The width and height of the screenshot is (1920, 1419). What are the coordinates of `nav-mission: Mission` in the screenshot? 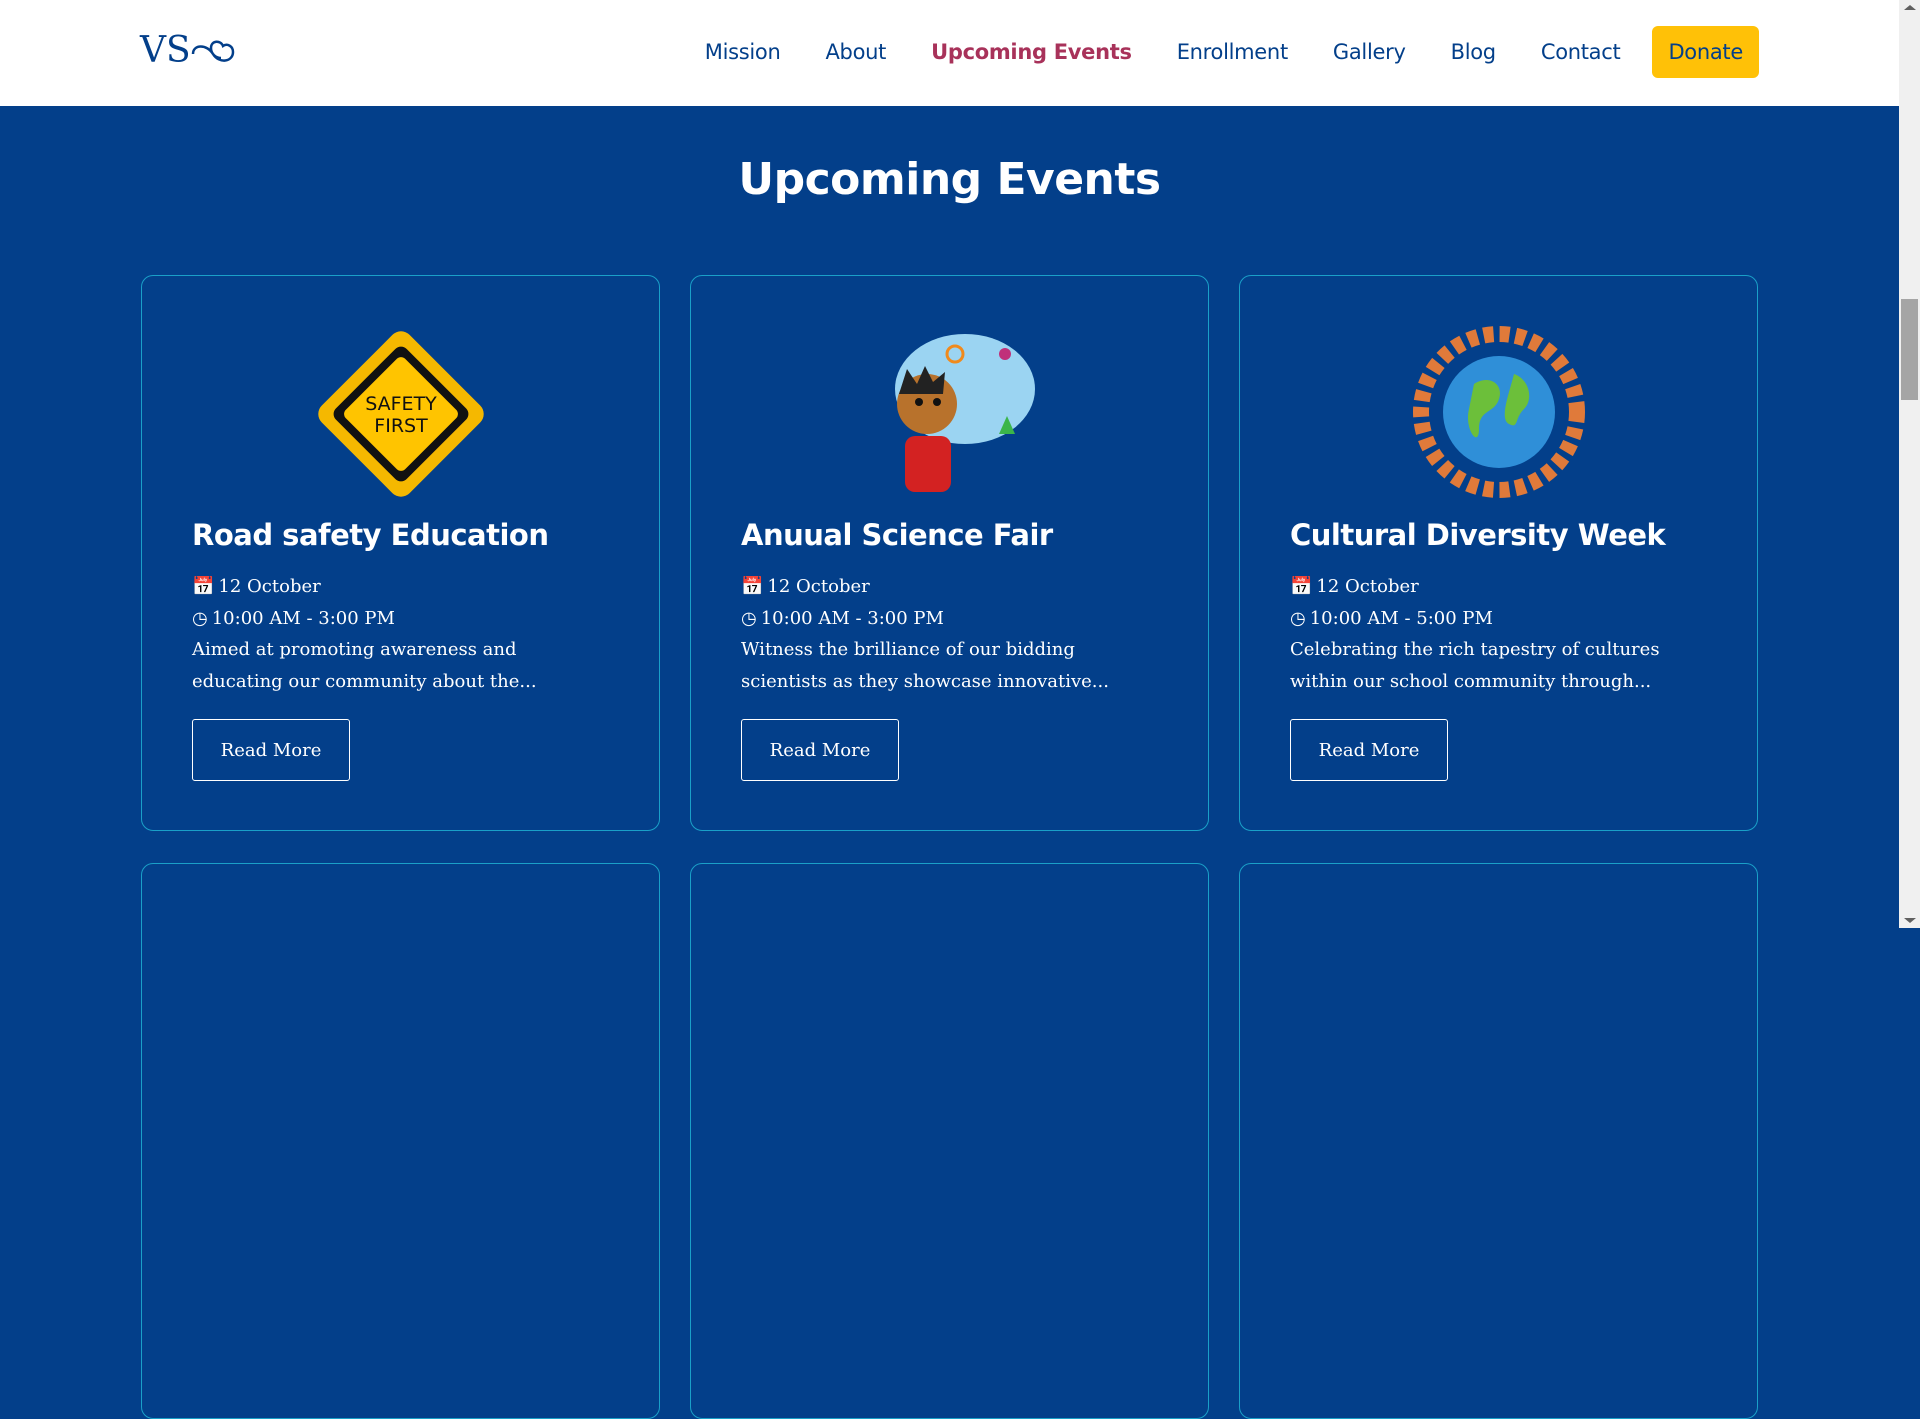 It's located at (743, 52).